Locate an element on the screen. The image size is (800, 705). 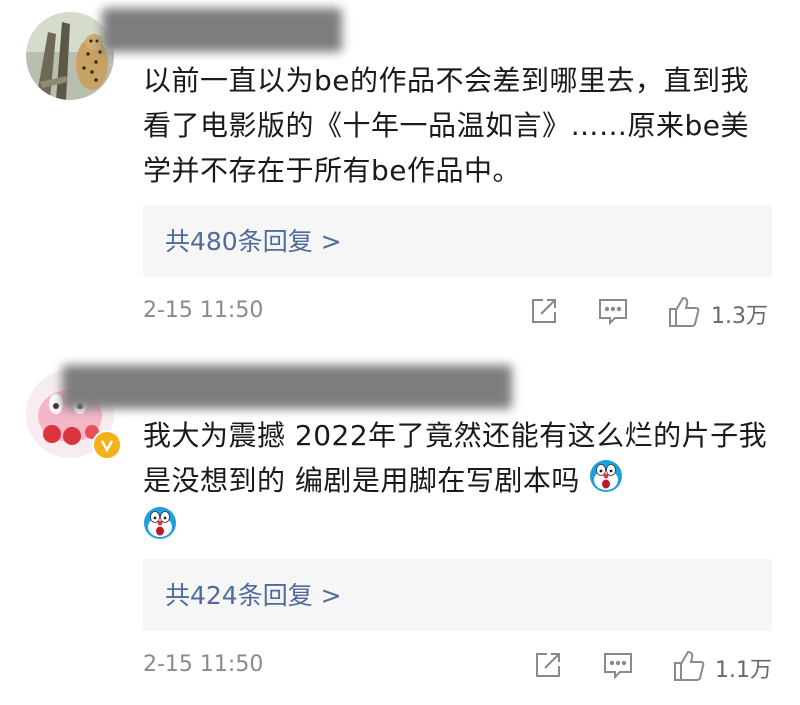
comment-text-body: 我大为震撼 2022年了竟然还能有这么烂的片子我是没想到的 编剧是用脚在写剧本吗 is located at coordinates (455, 458).